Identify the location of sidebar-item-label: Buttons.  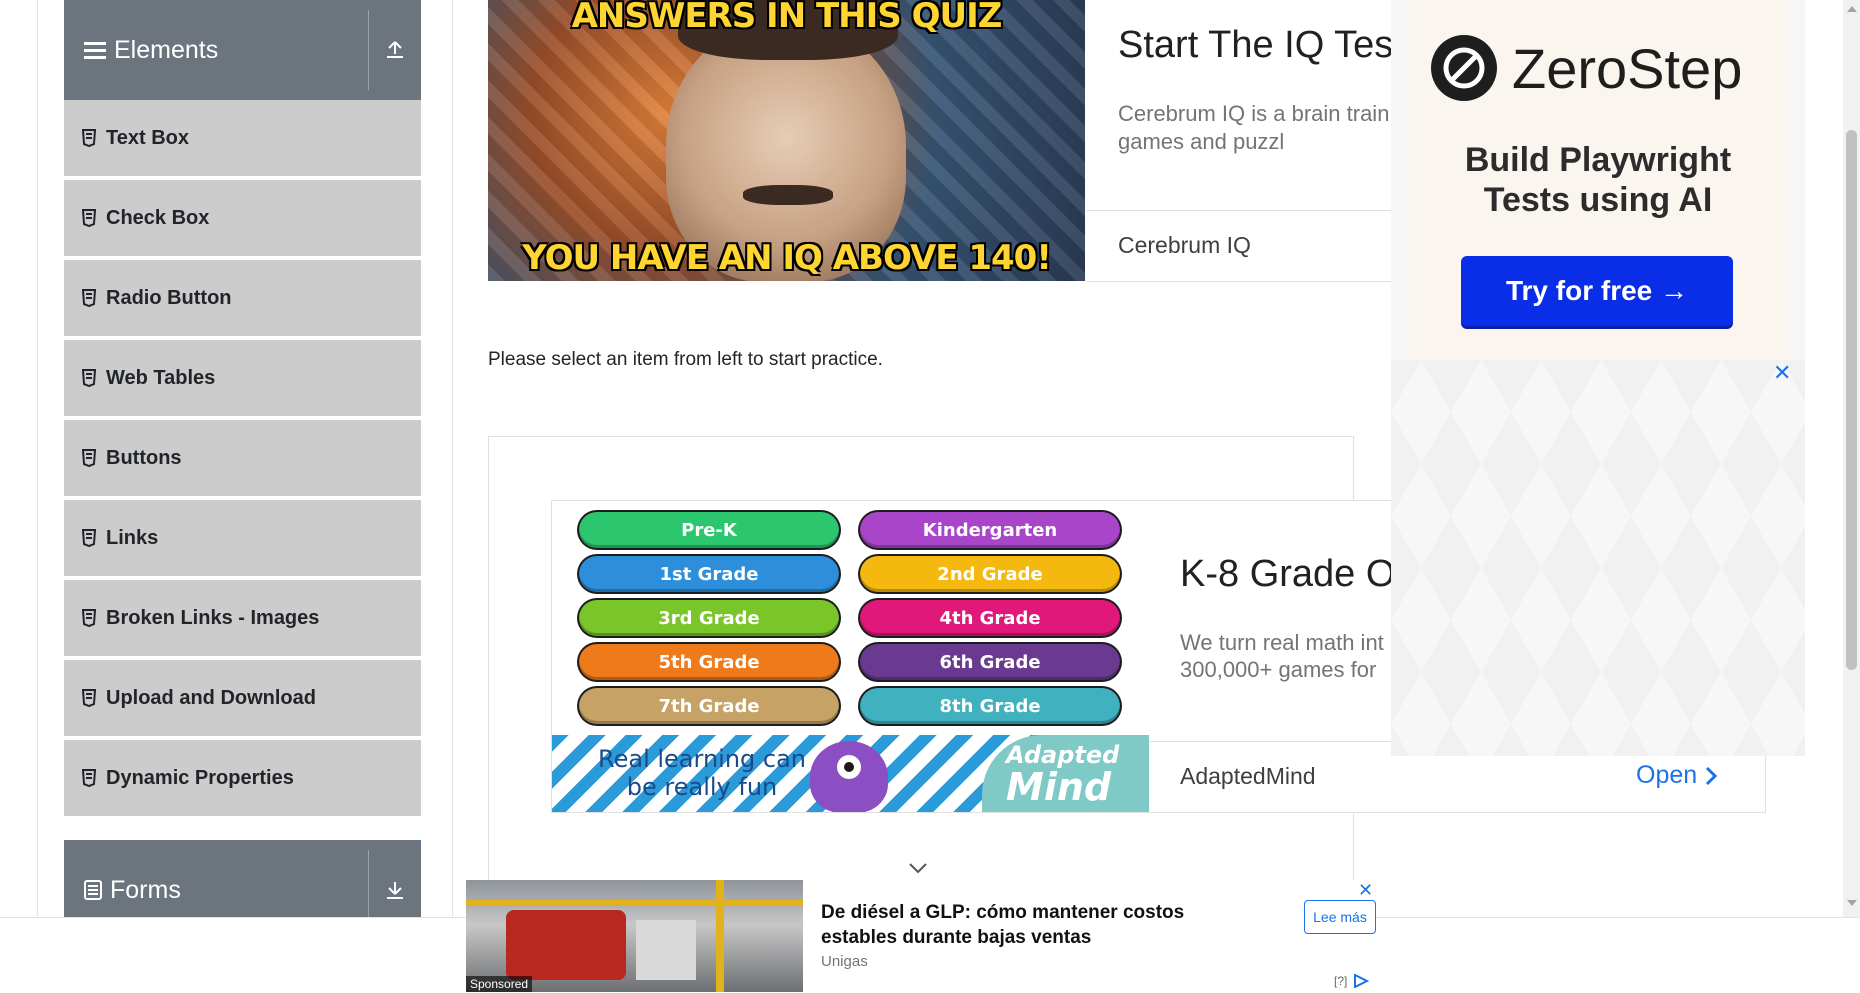
(144, 457).